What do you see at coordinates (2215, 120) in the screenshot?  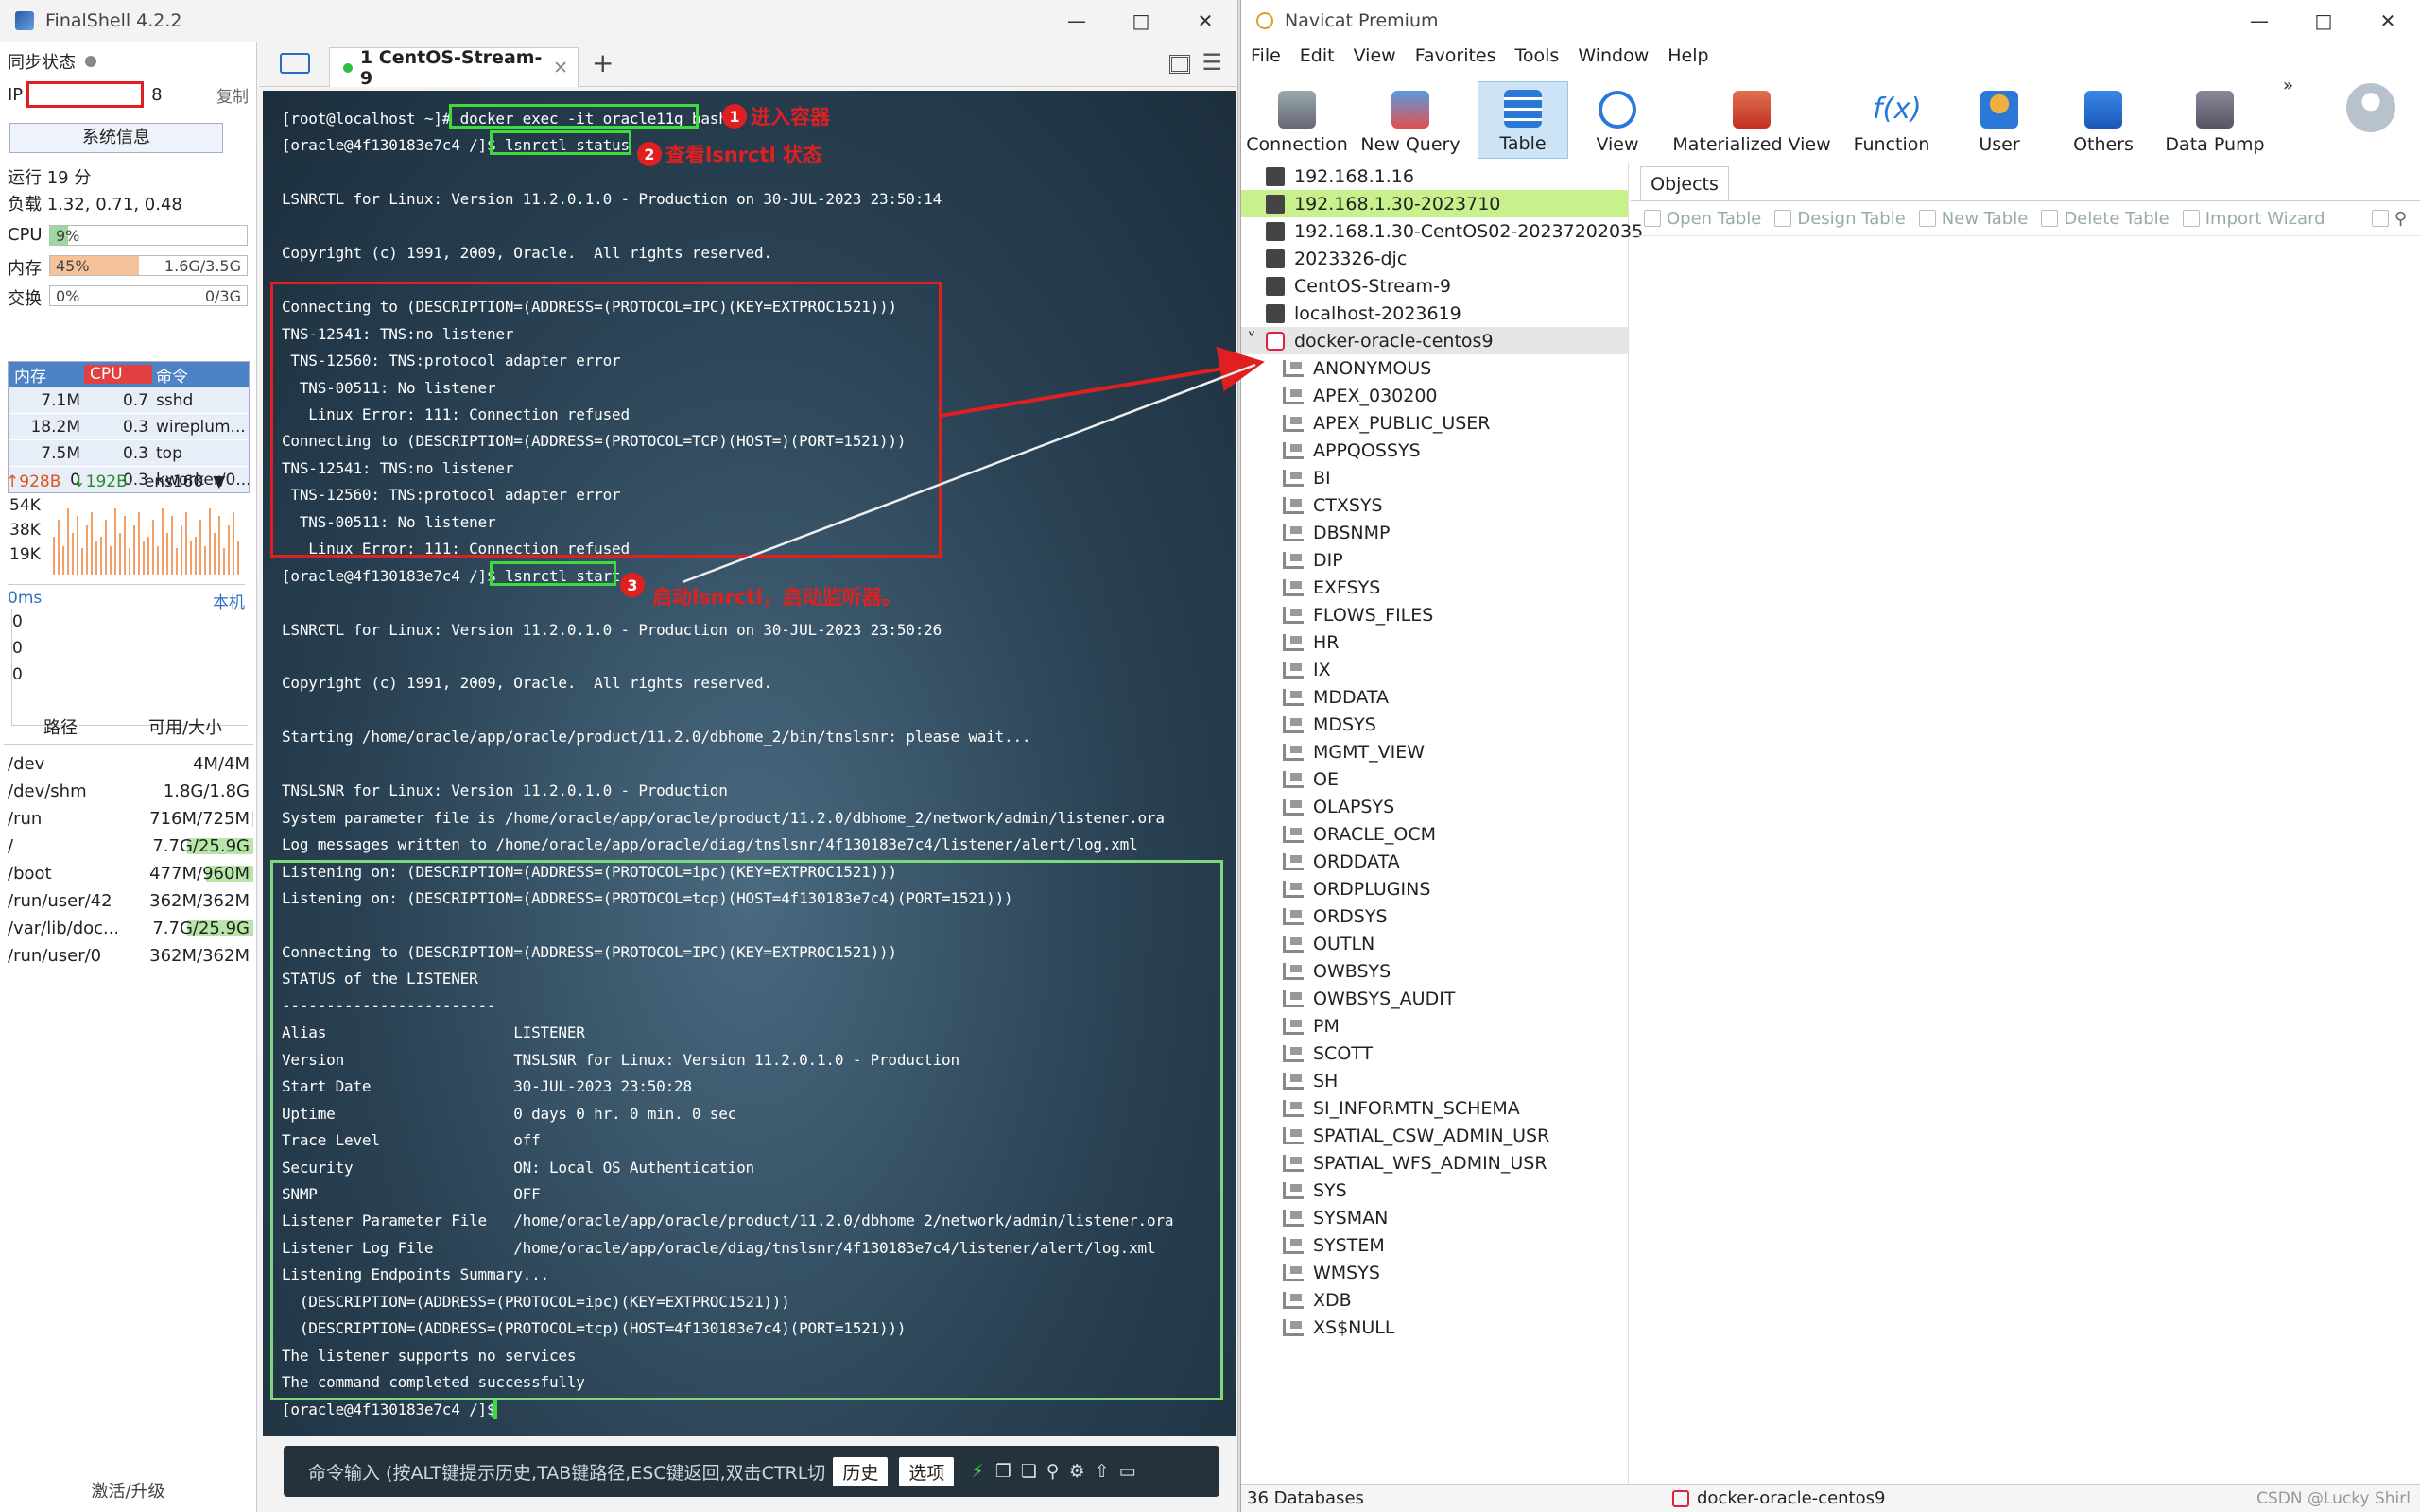 I see `toolbar-data-pump-button: Data Pump` at bounding box center [2215, 120].